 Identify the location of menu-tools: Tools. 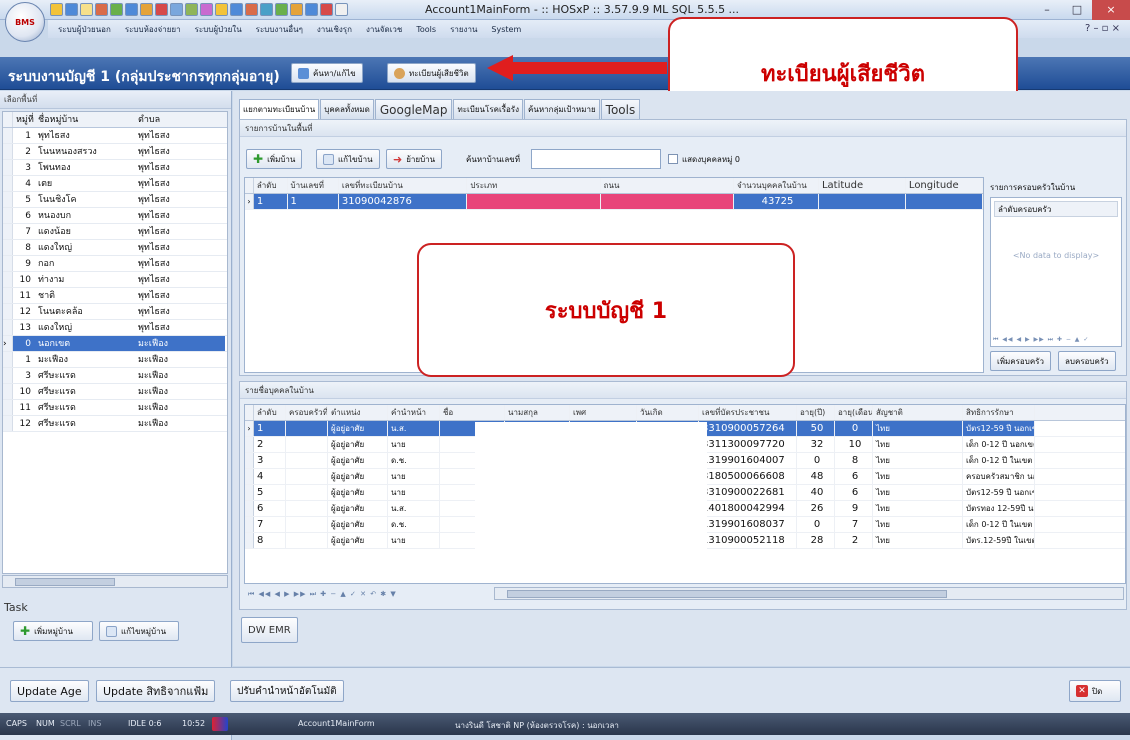
(426, 29).